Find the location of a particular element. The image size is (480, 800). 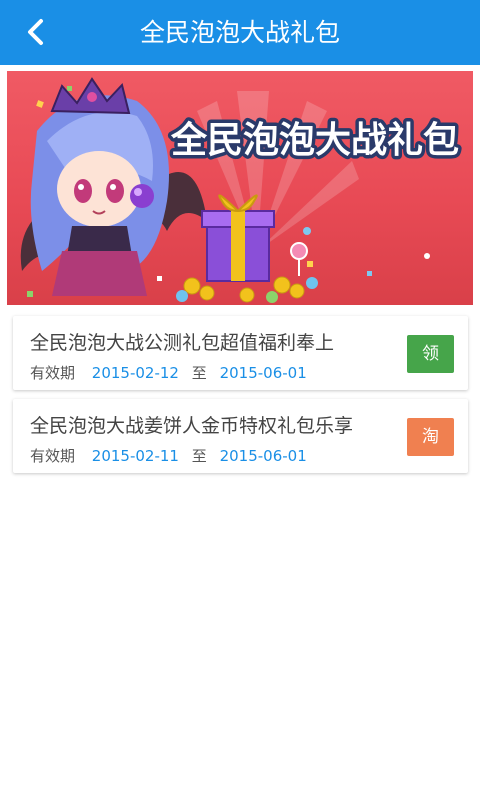

gift-validity: 有效期 2015-02-11 至 2015-06-01 is located at coordinates (170, 455).